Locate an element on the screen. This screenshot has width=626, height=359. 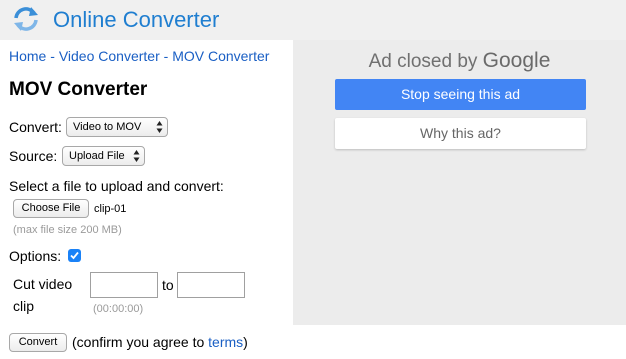
terms-suffix: ) is located at coordinates (245, 342).